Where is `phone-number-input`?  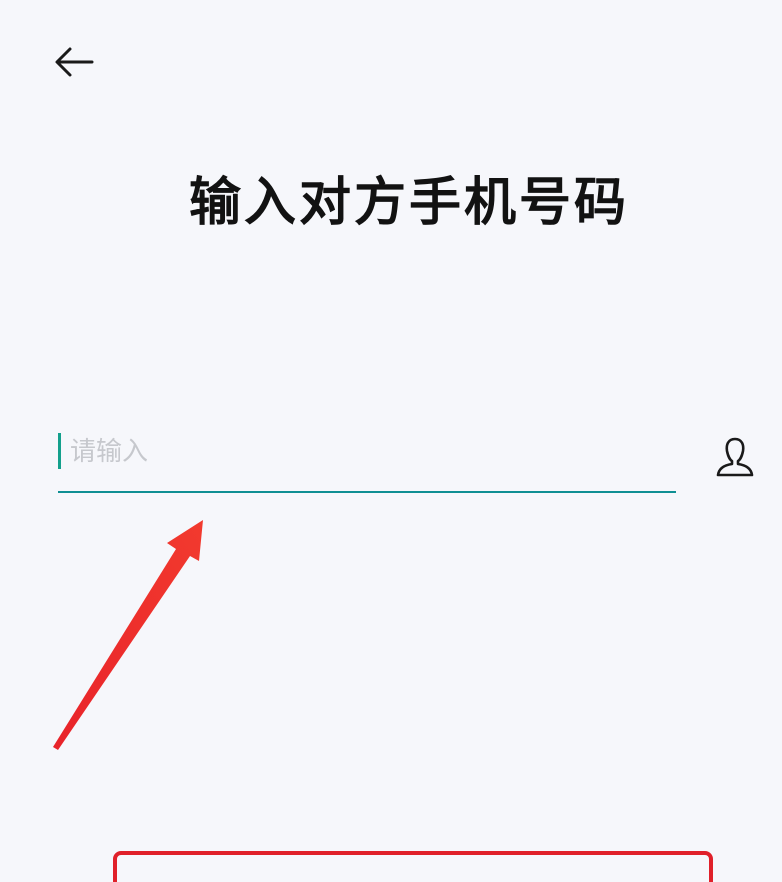 phone-number-input is located at coordinates (370, 452).